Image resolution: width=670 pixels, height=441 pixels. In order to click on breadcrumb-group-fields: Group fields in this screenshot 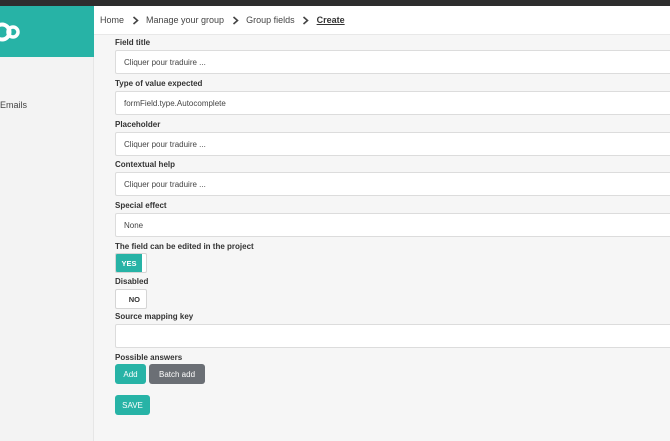, I will do `click(270, 20)`.